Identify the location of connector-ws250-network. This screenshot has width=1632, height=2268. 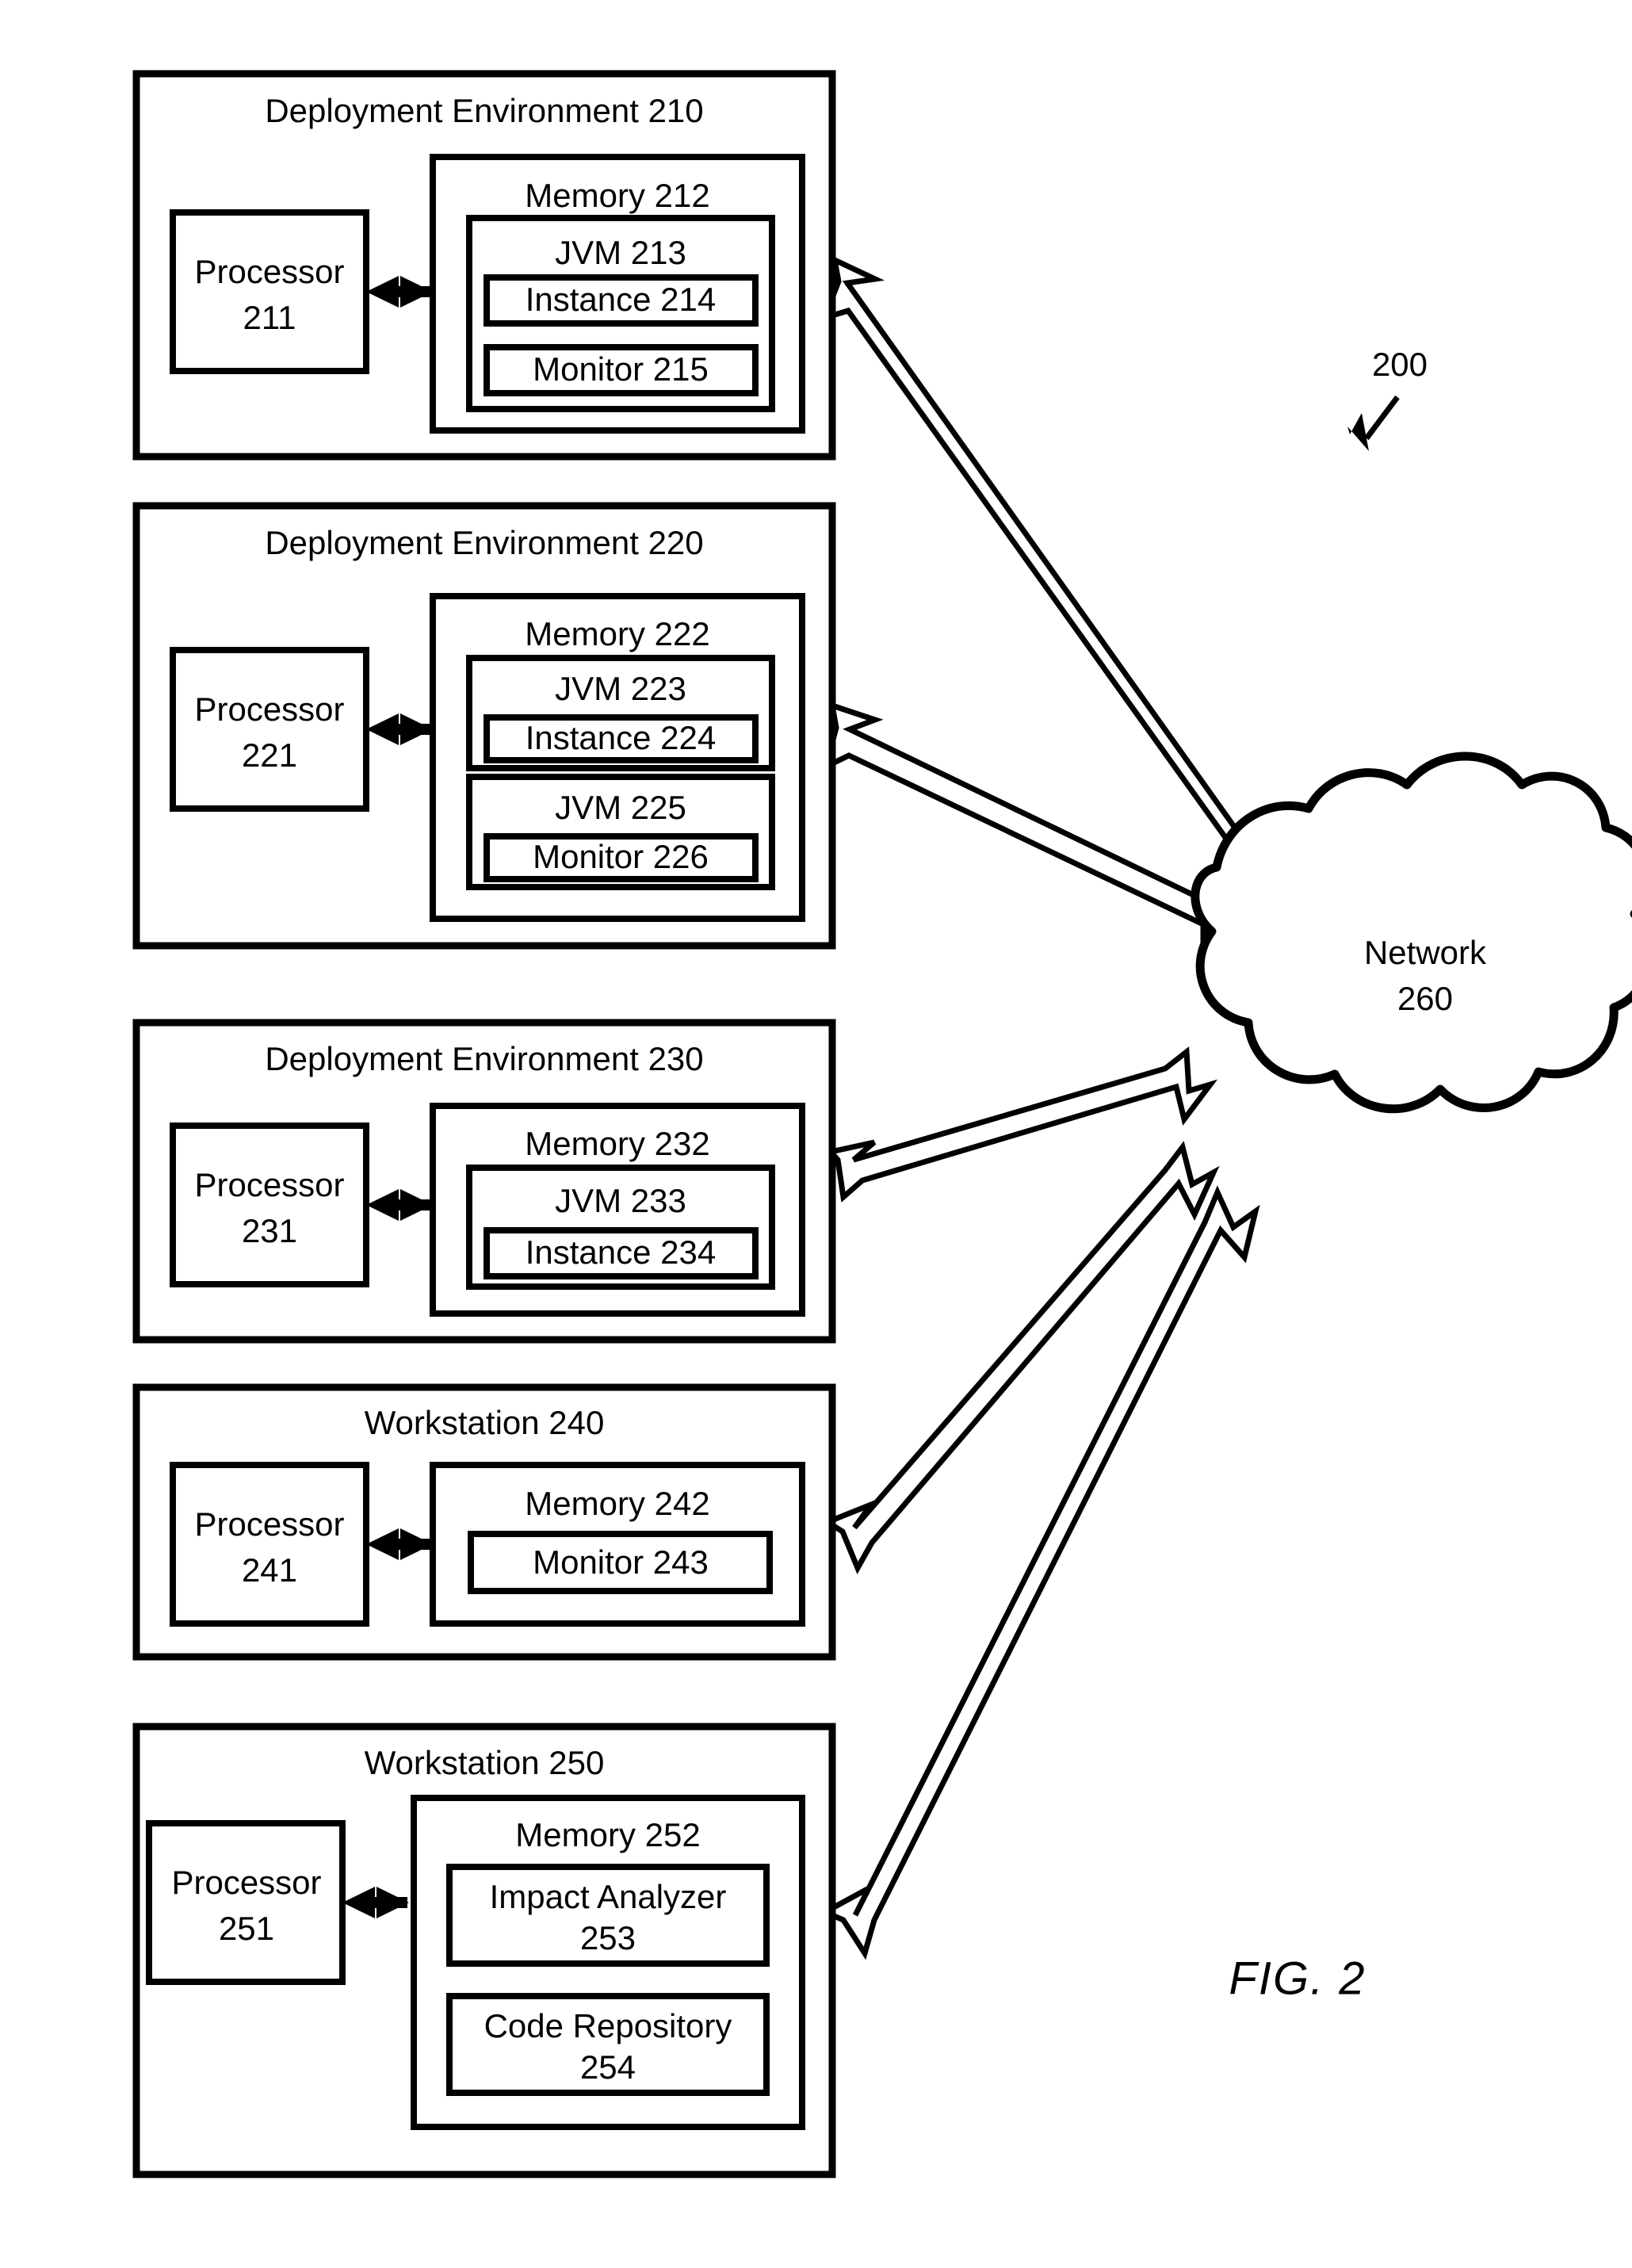
(1039, 1573).